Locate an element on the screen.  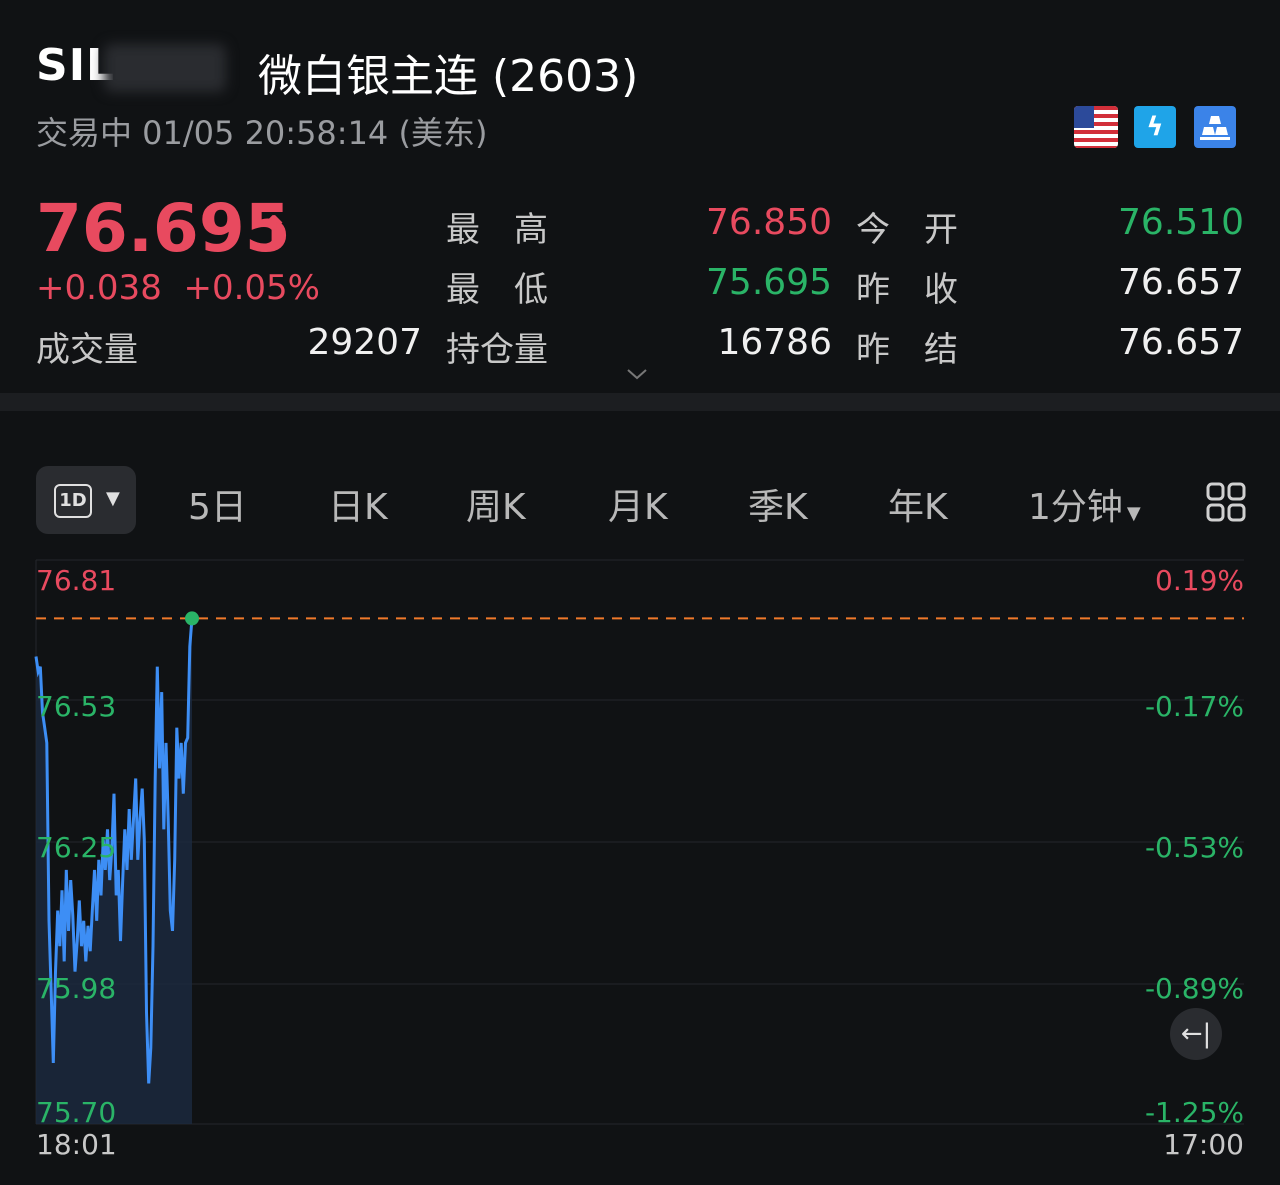
last-price-dot is located at coordinates (192, 618).